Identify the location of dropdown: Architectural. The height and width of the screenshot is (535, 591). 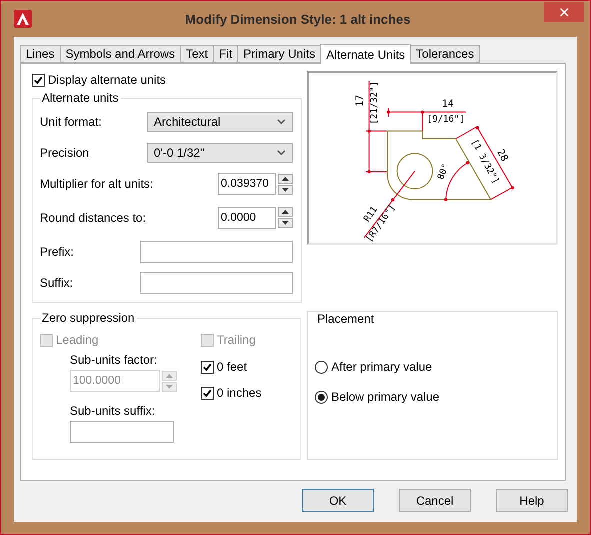
(220, 122).